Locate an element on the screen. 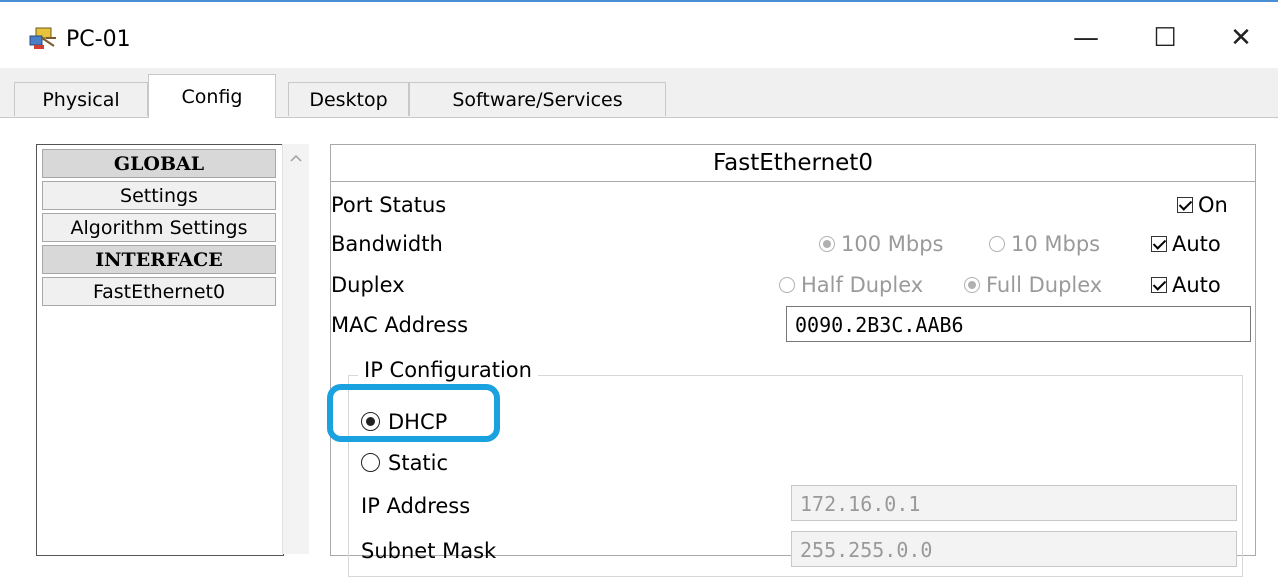 This screenshot has width=1278, height=577. port-status-checkbox is located at coordinates (1185, 205).